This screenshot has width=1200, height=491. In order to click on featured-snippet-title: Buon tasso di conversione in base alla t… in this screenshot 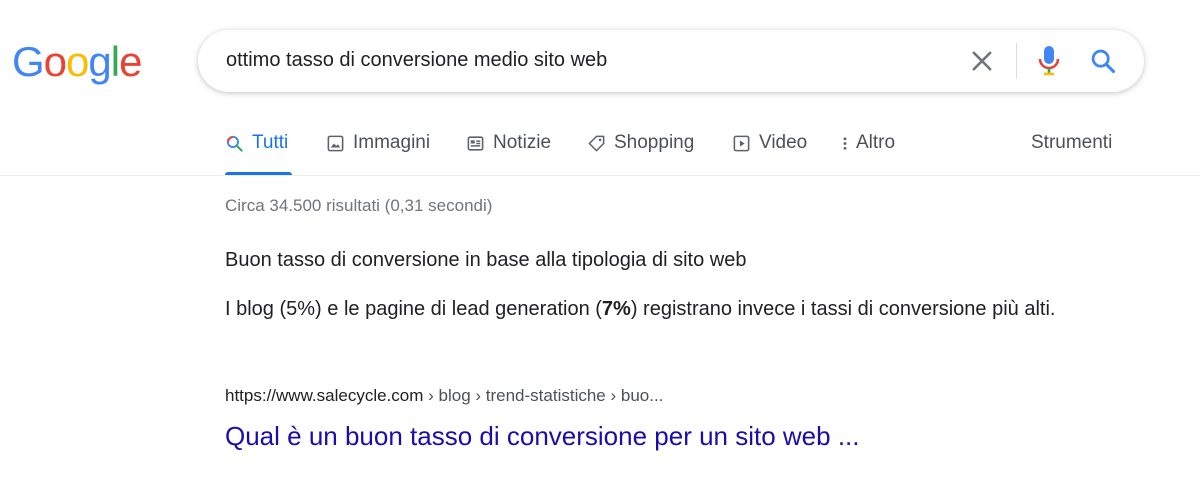, I will do `click(486, 260)`.